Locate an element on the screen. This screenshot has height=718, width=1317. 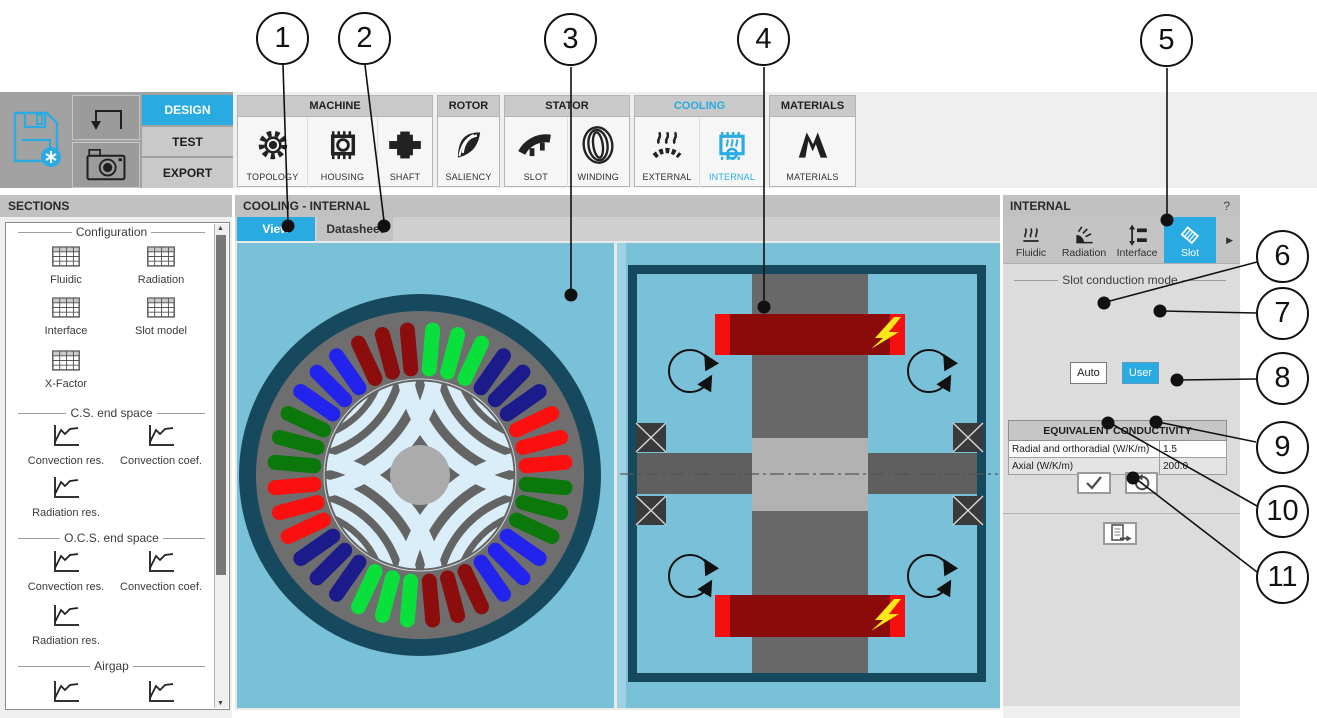
section-item-interface: Interface is located at coordinates (66, 315).